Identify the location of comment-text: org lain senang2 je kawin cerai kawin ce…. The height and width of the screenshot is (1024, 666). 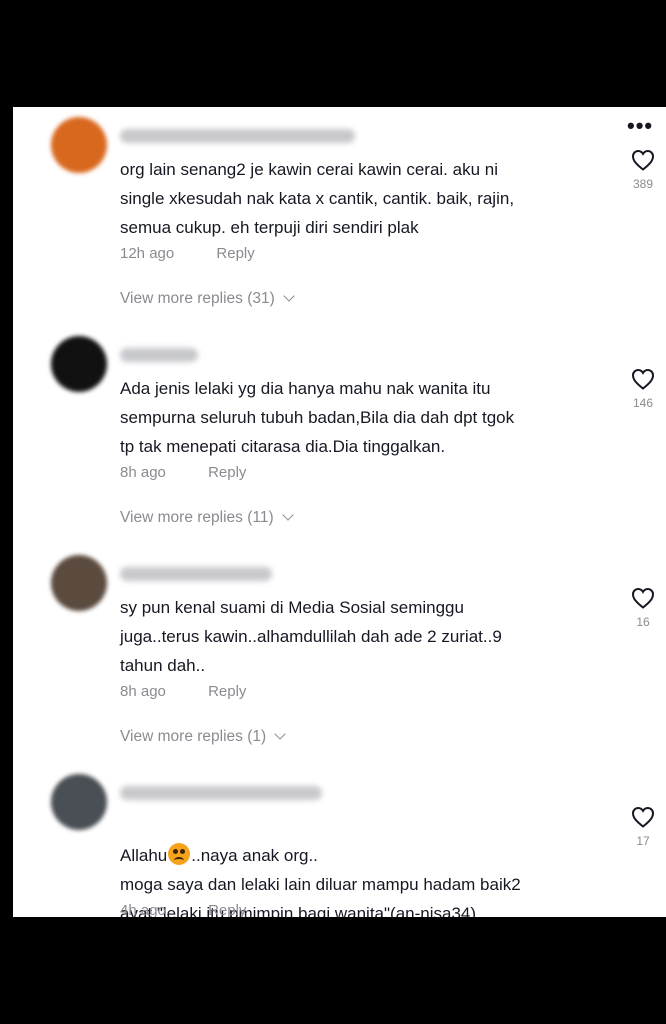
(317, 198).